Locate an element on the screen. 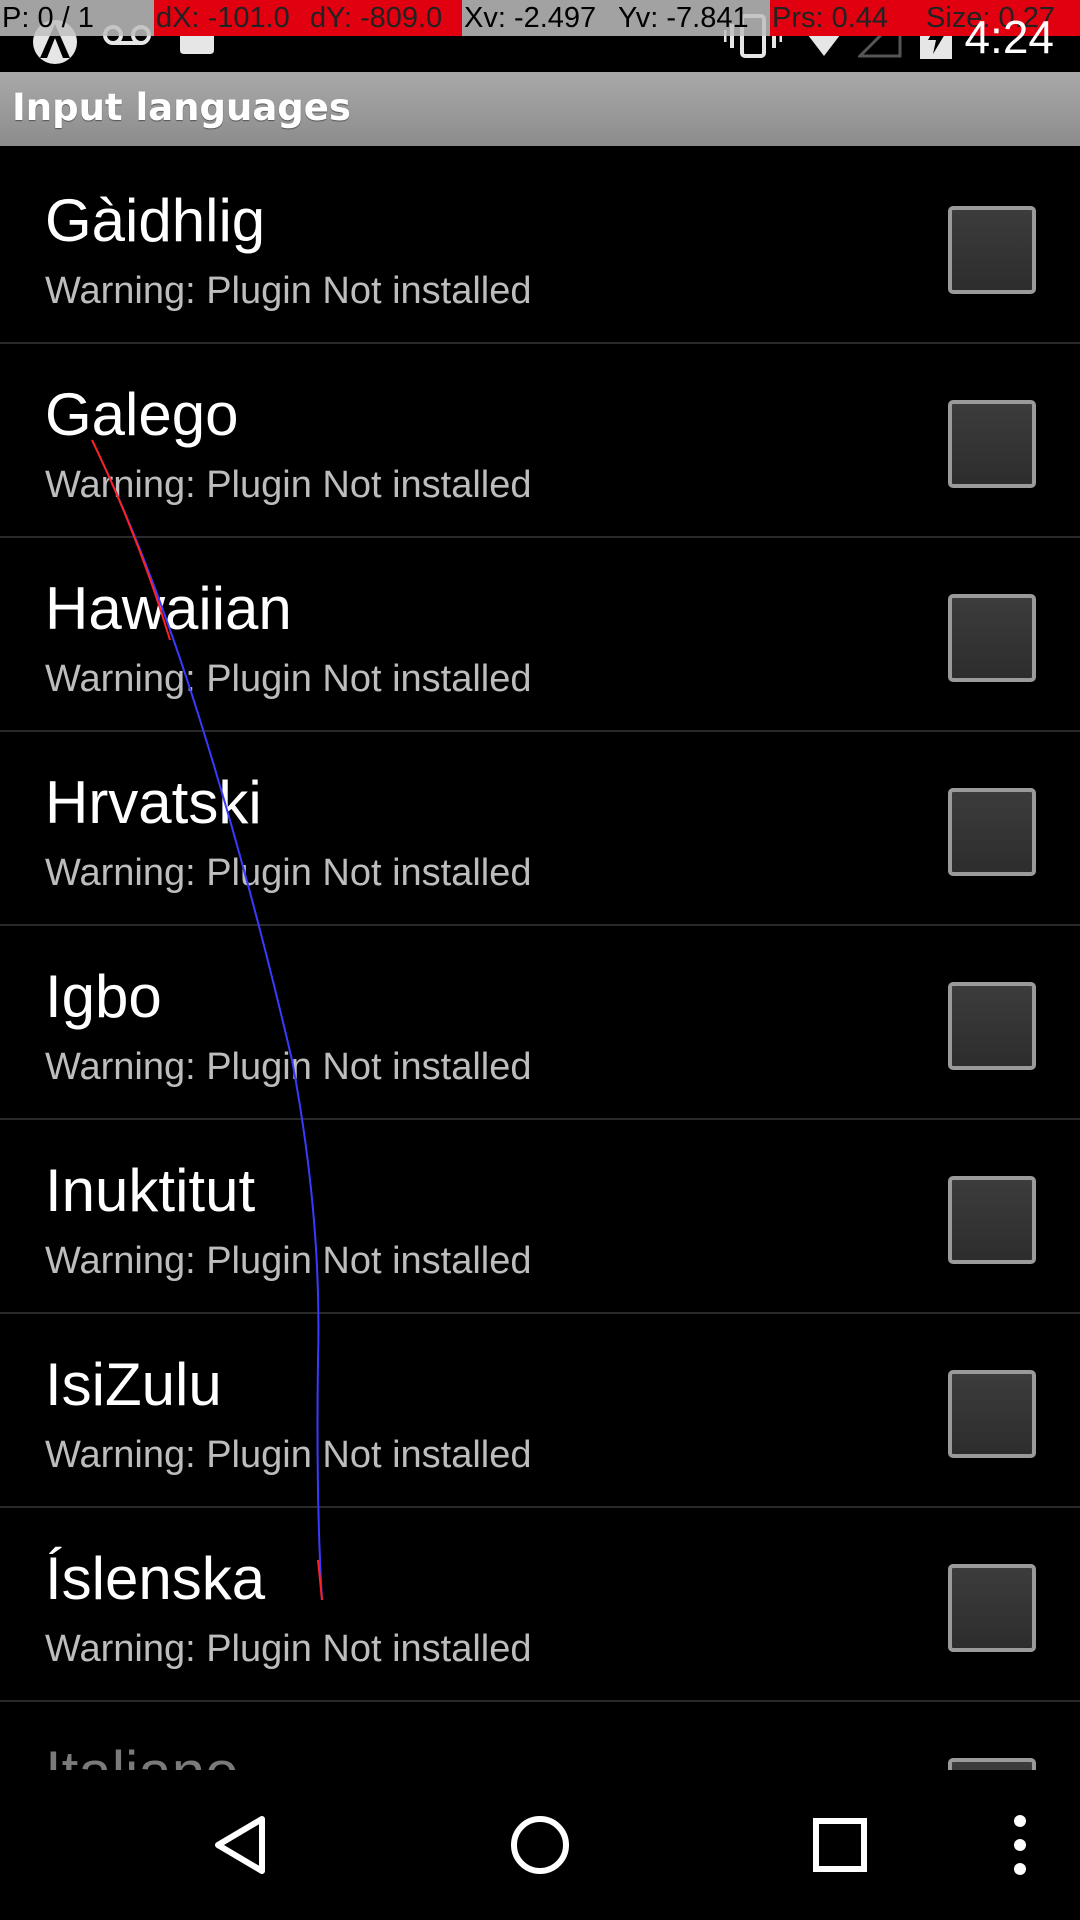 The width and height of the screenshot is (1080, 1920). home-icon is located at coordinates (540, 1845).